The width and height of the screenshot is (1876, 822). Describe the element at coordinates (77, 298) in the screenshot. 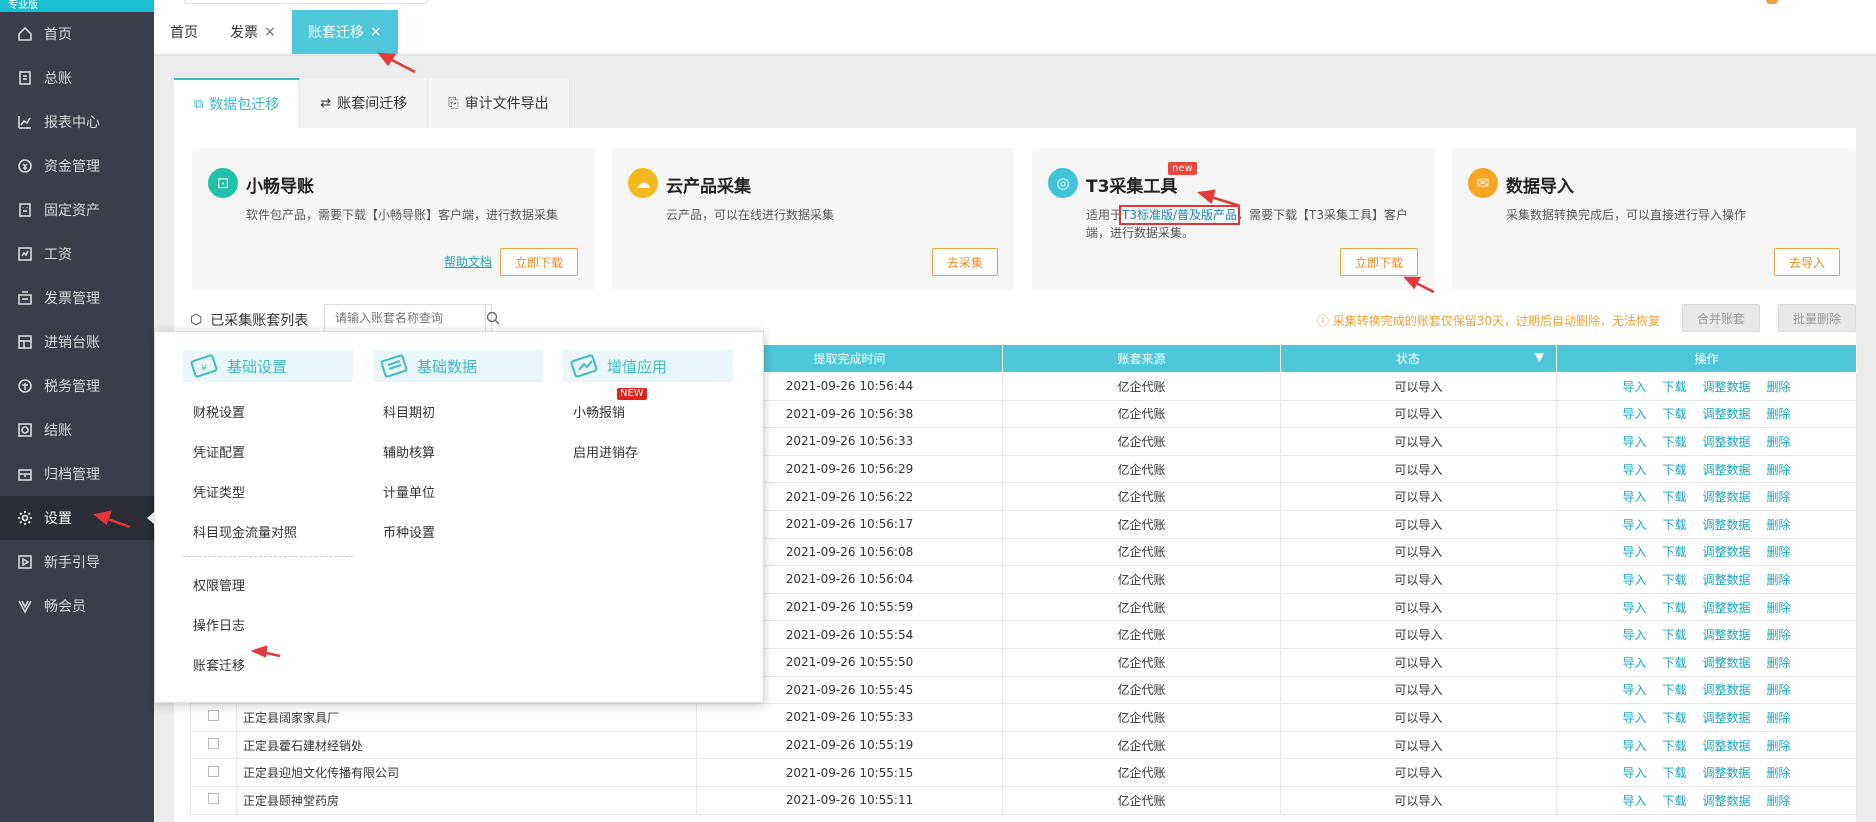

I see `sidebar-item-6: 发票管理` at that location.